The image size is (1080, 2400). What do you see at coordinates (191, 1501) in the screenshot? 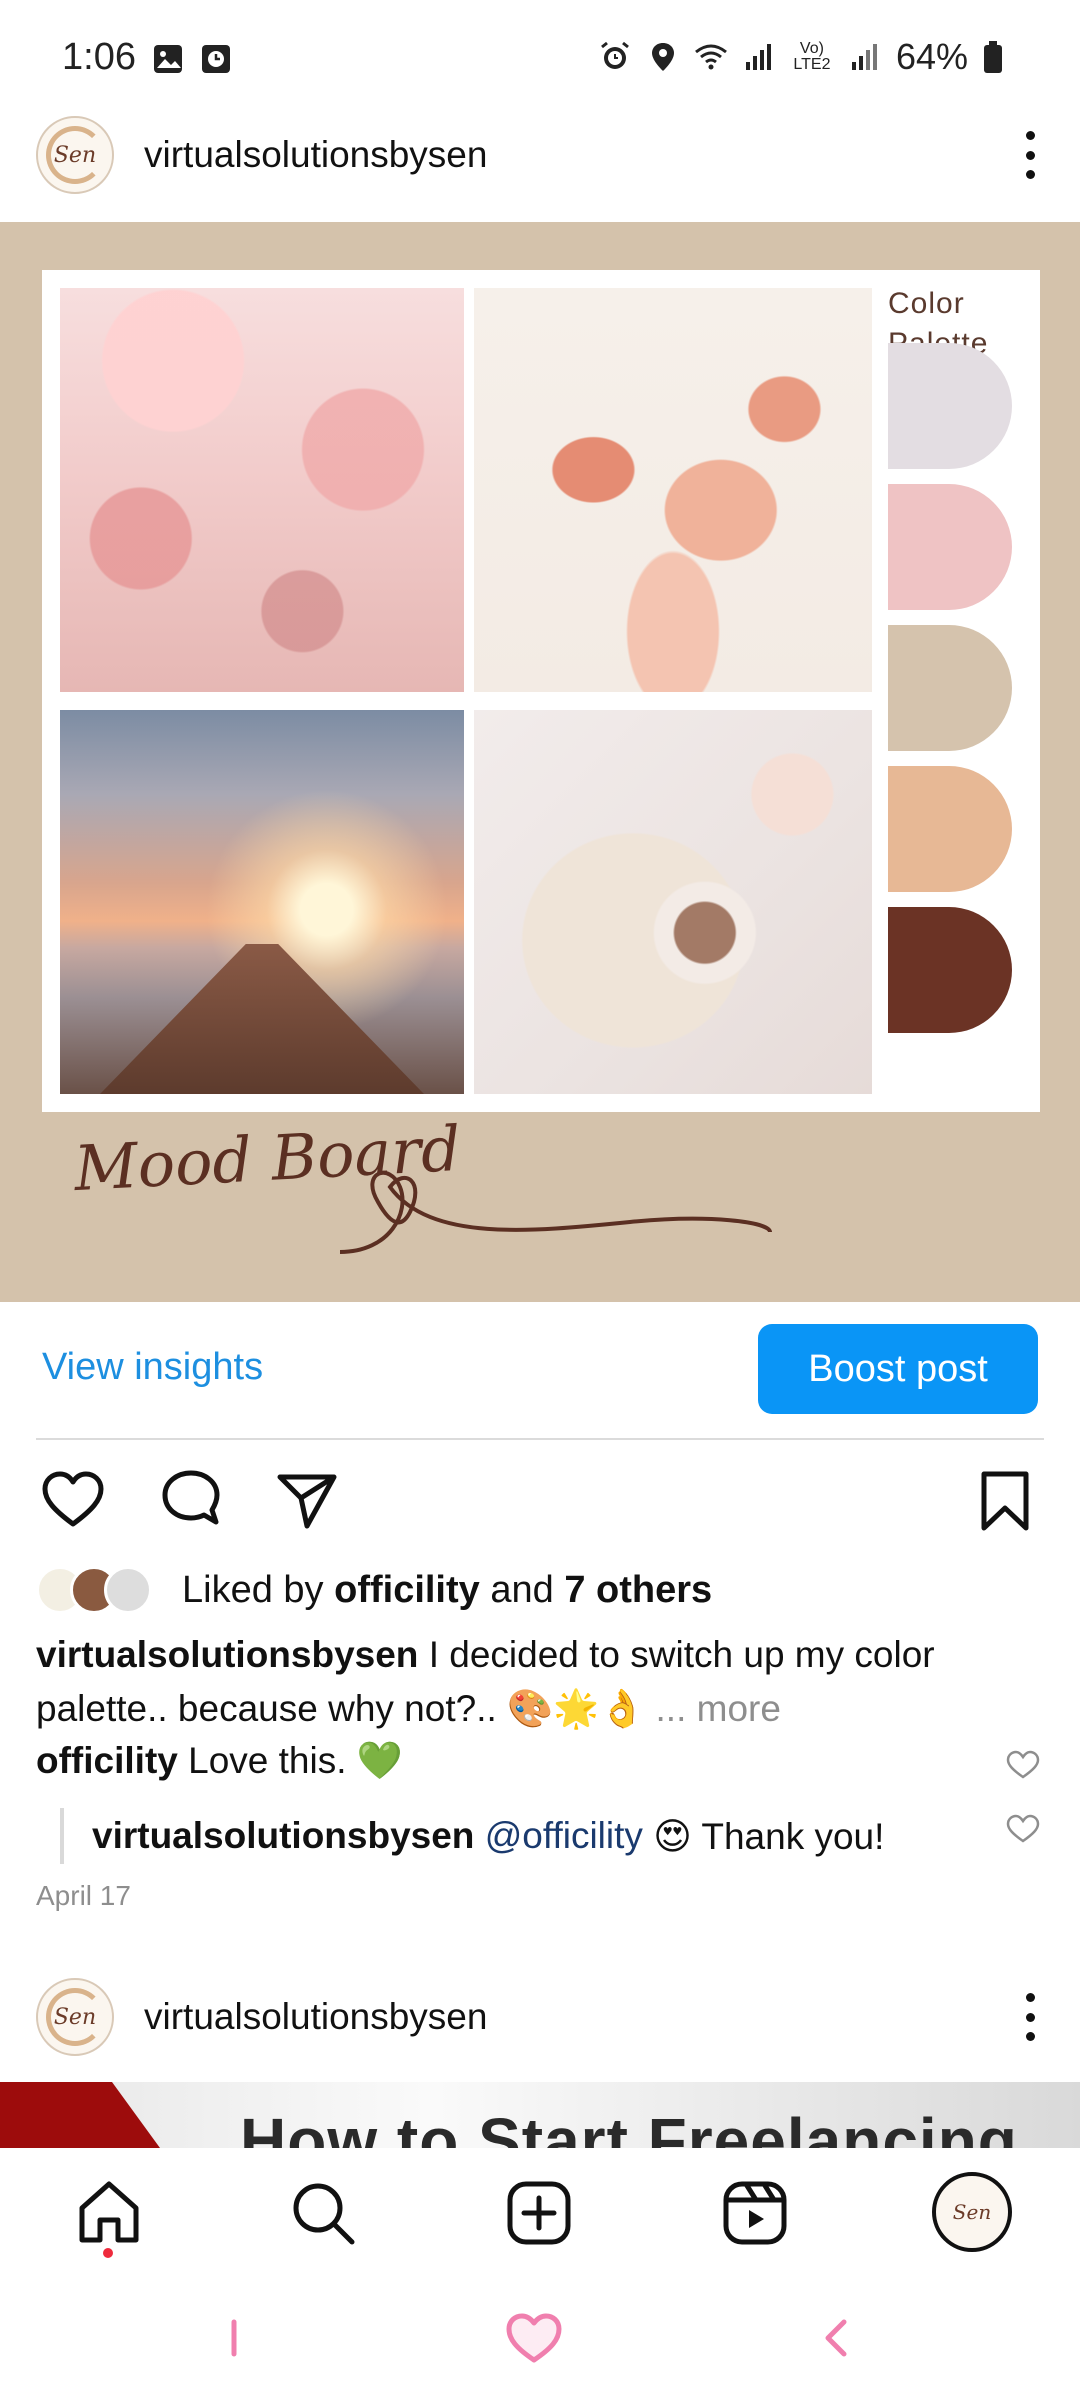
I see `comment-icon` at bounding box center [191, 1501].